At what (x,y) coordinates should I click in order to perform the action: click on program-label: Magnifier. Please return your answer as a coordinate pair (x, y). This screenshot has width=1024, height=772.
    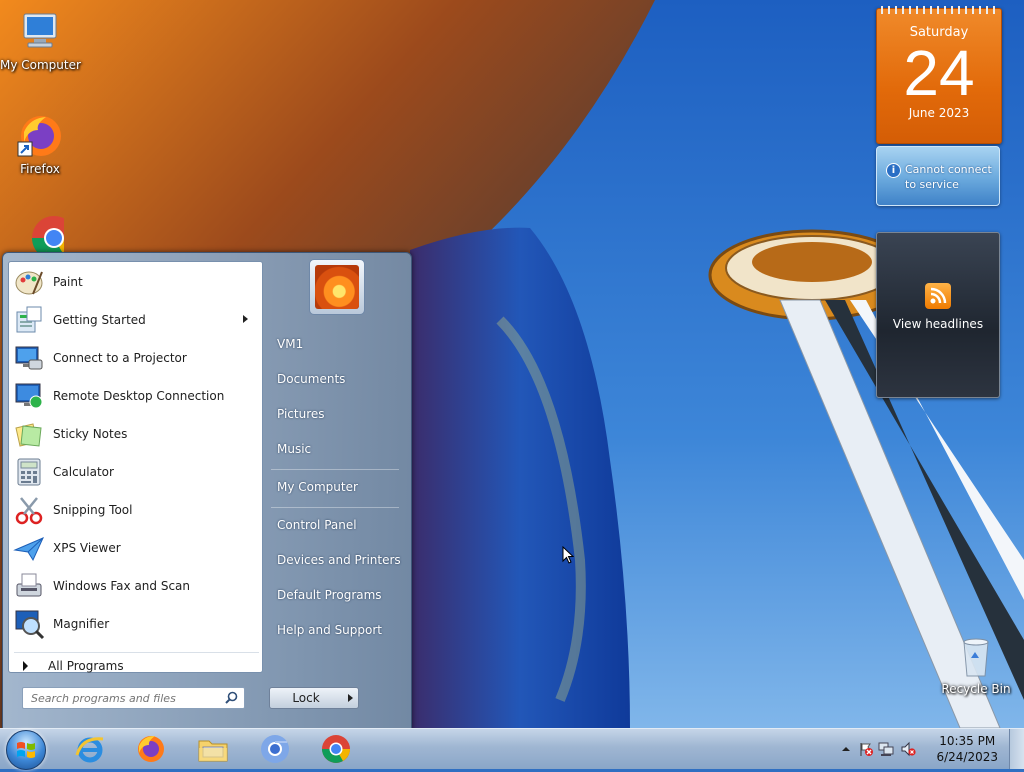
    Looking at the image, I should click on (81, 624).